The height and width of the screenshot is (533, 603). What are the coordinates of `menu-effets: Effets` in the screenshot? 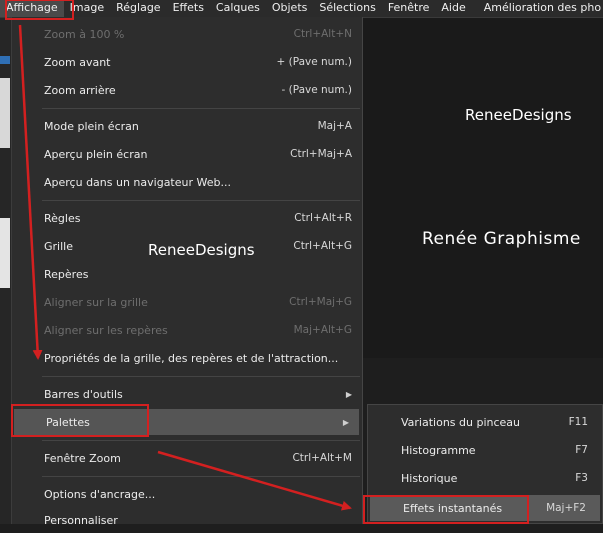 It's located at (188, 8).